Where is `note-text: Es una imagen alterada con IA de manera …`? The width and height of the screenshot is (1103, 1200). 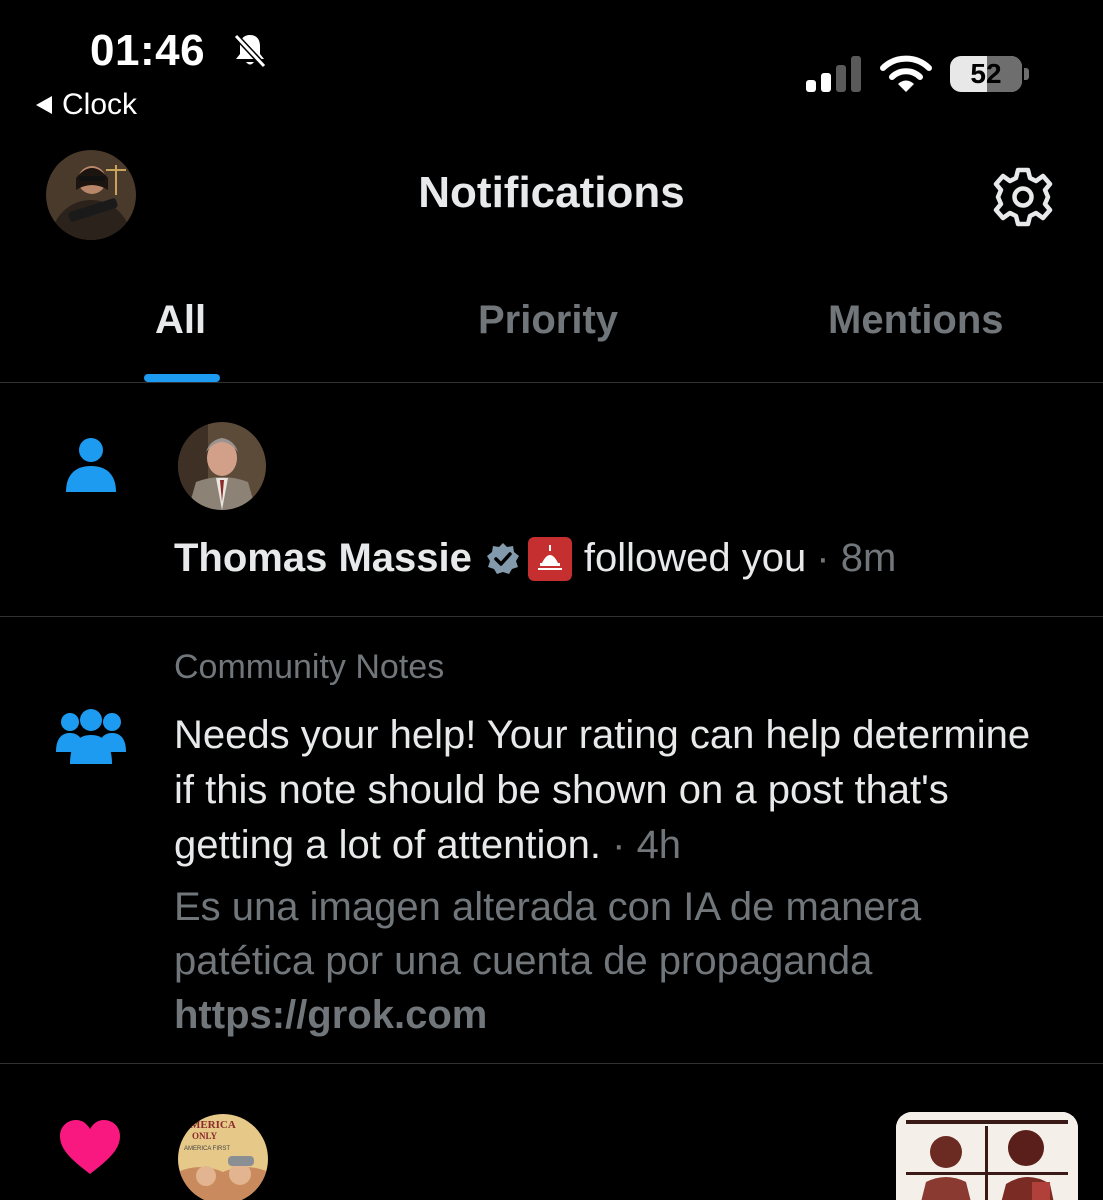 note-text: Es una imagen alterada con IA de manera … is located at coordinates (548, 934).